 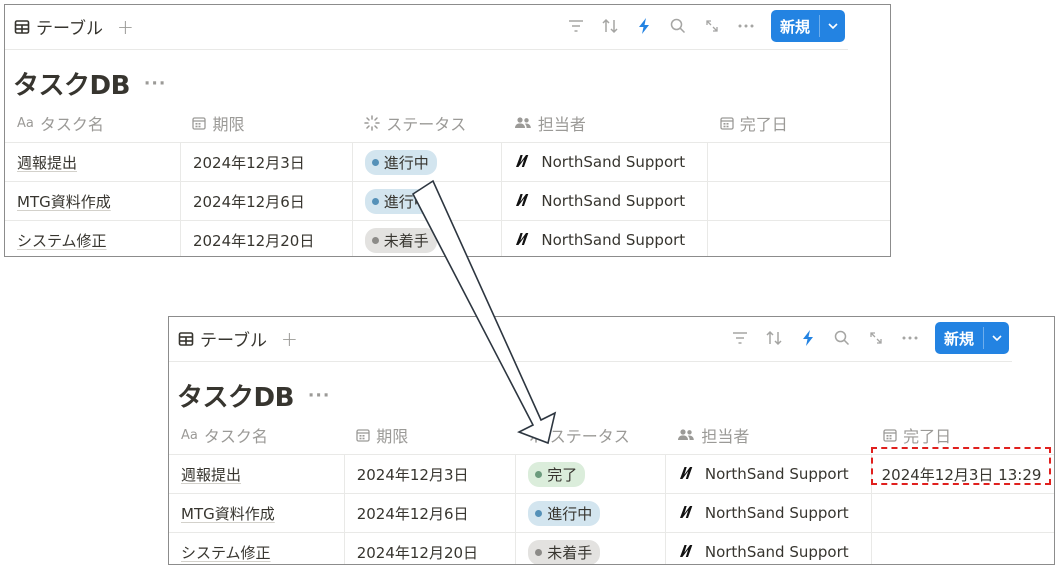 I want to click on status-wrap: 進行中, so click(x=591, y=513).